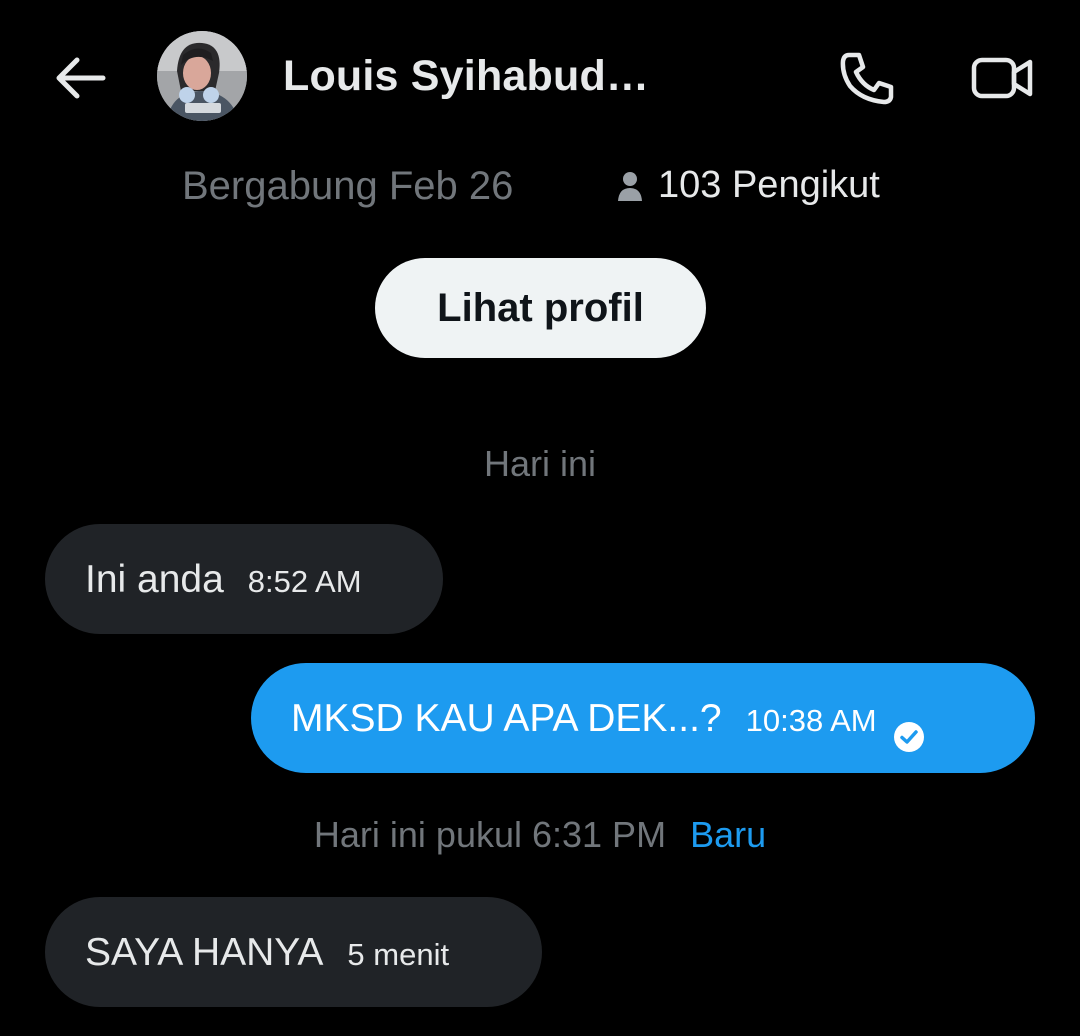  I want to click on separator-text: Hari ini pukul 6:31 PM, so click(490, 834).